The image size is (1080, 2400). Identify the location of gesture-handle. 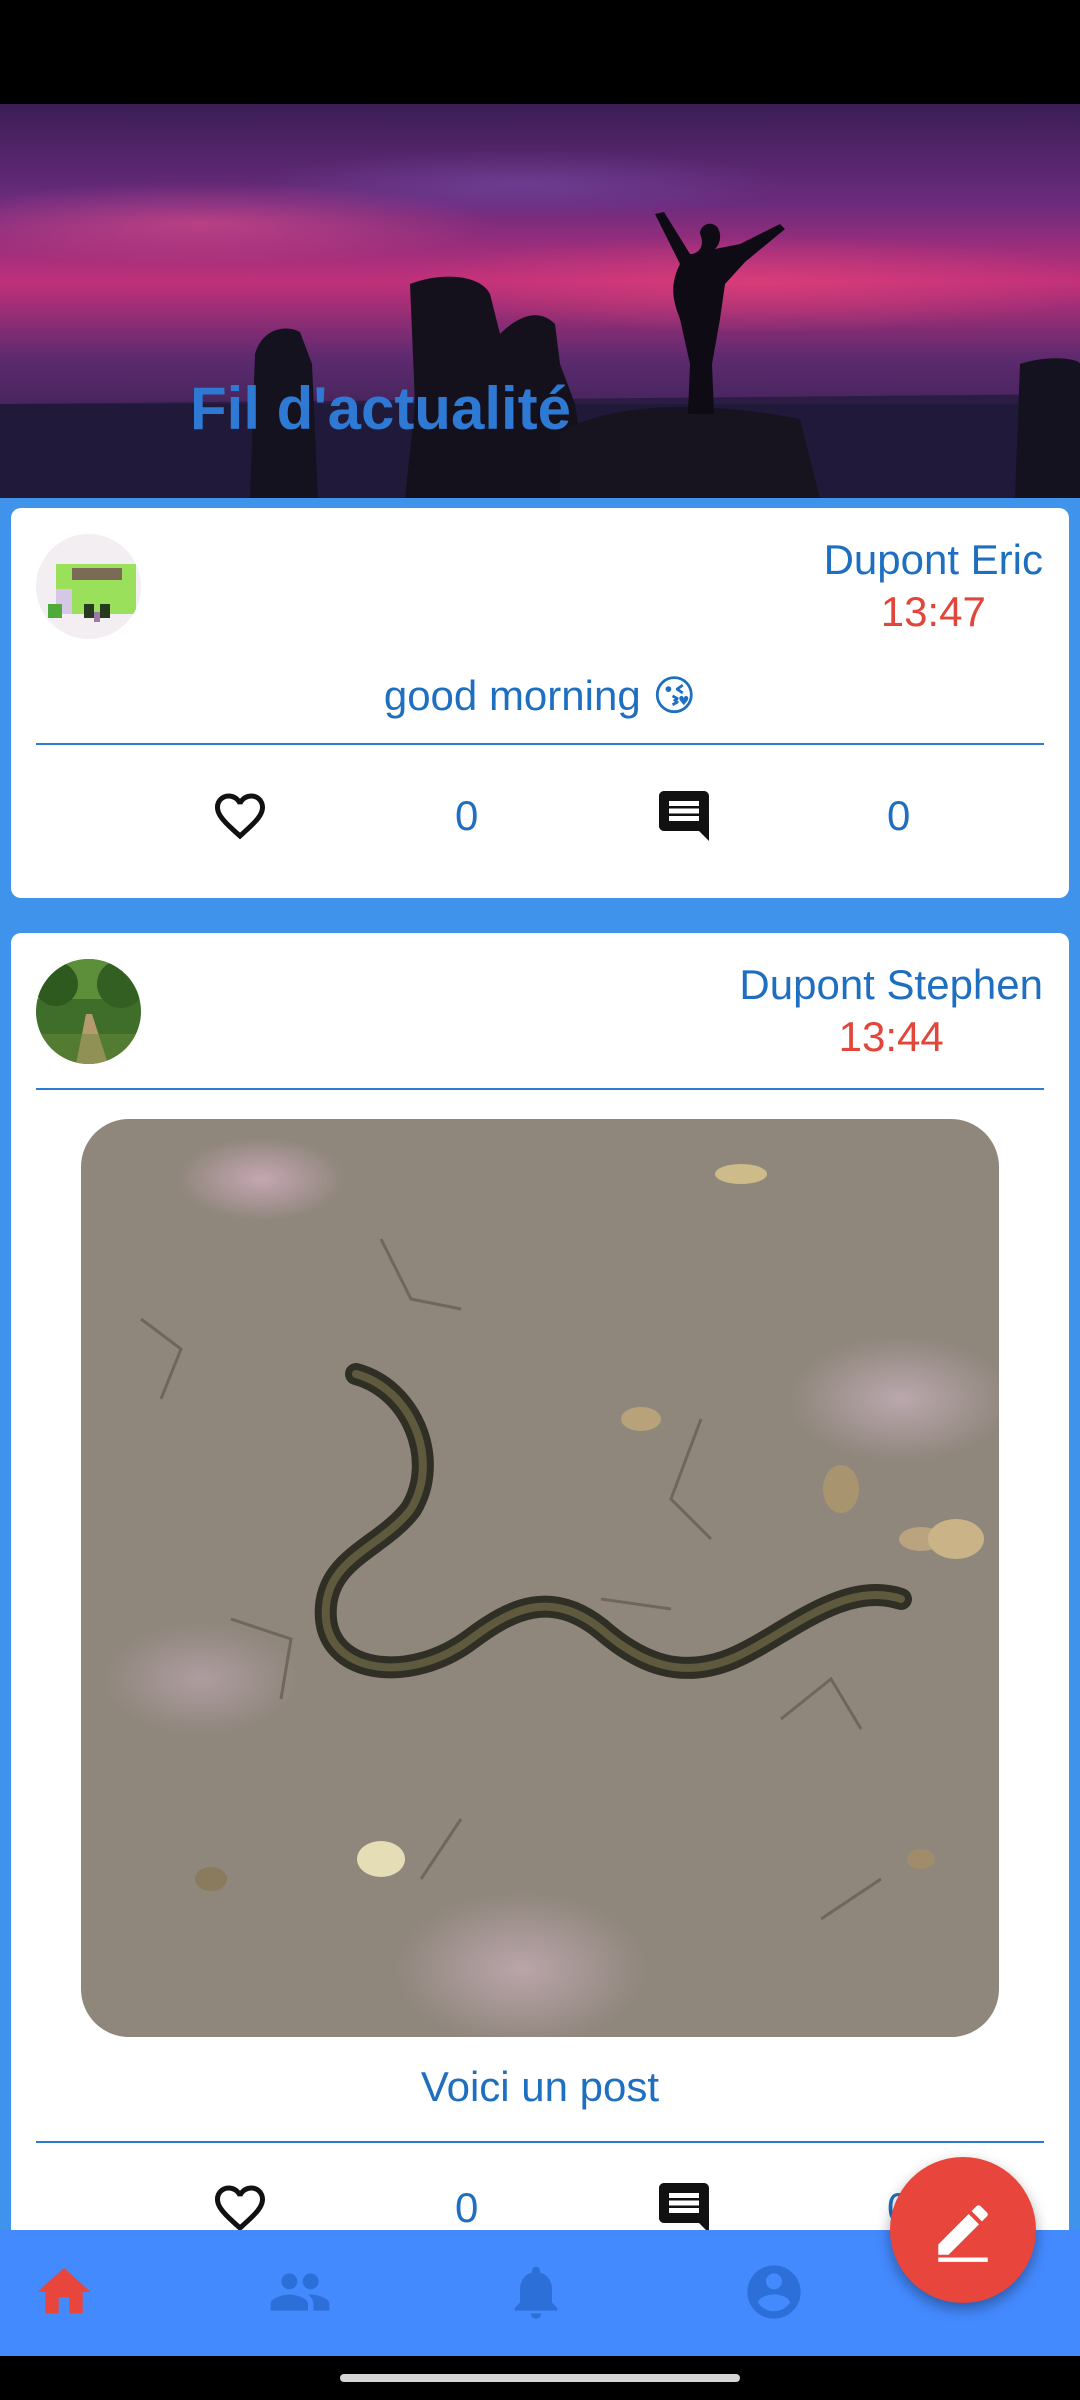
(540, 2378).